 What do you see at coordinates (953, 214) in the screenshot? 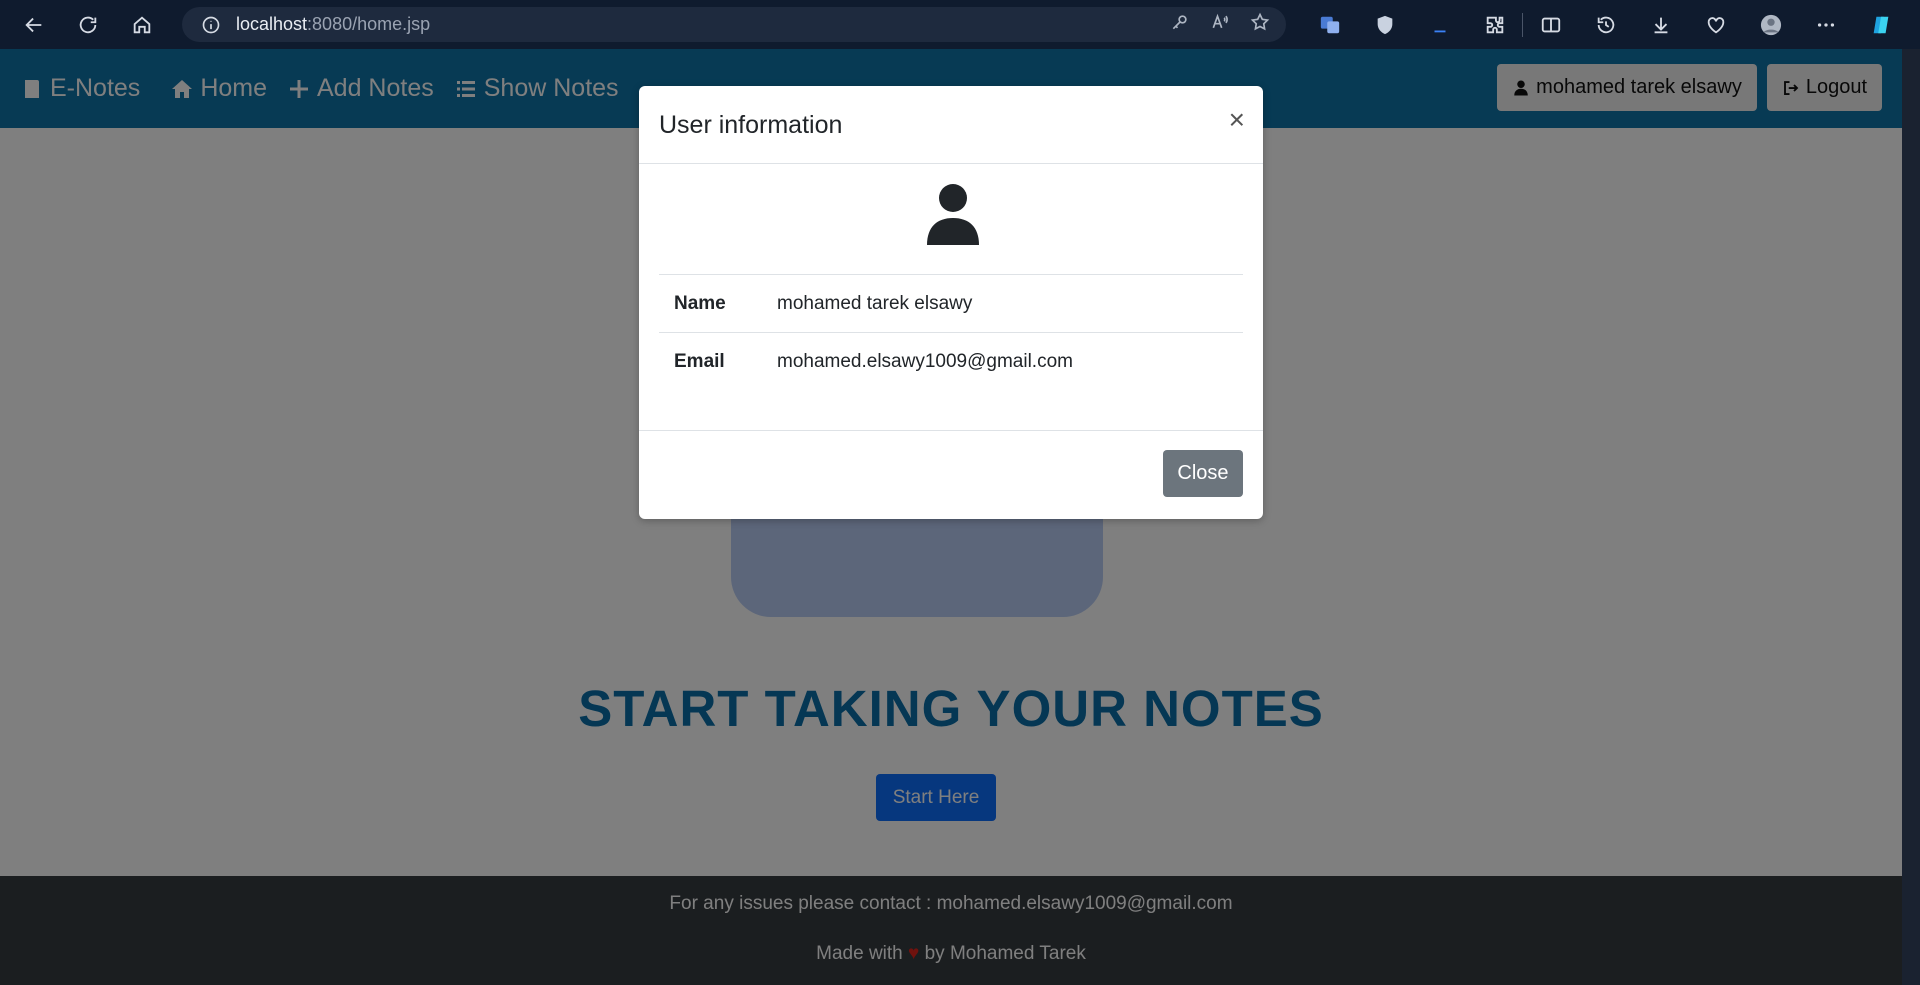
I see `user-avatar-icon` at bounding box center [953, 214].